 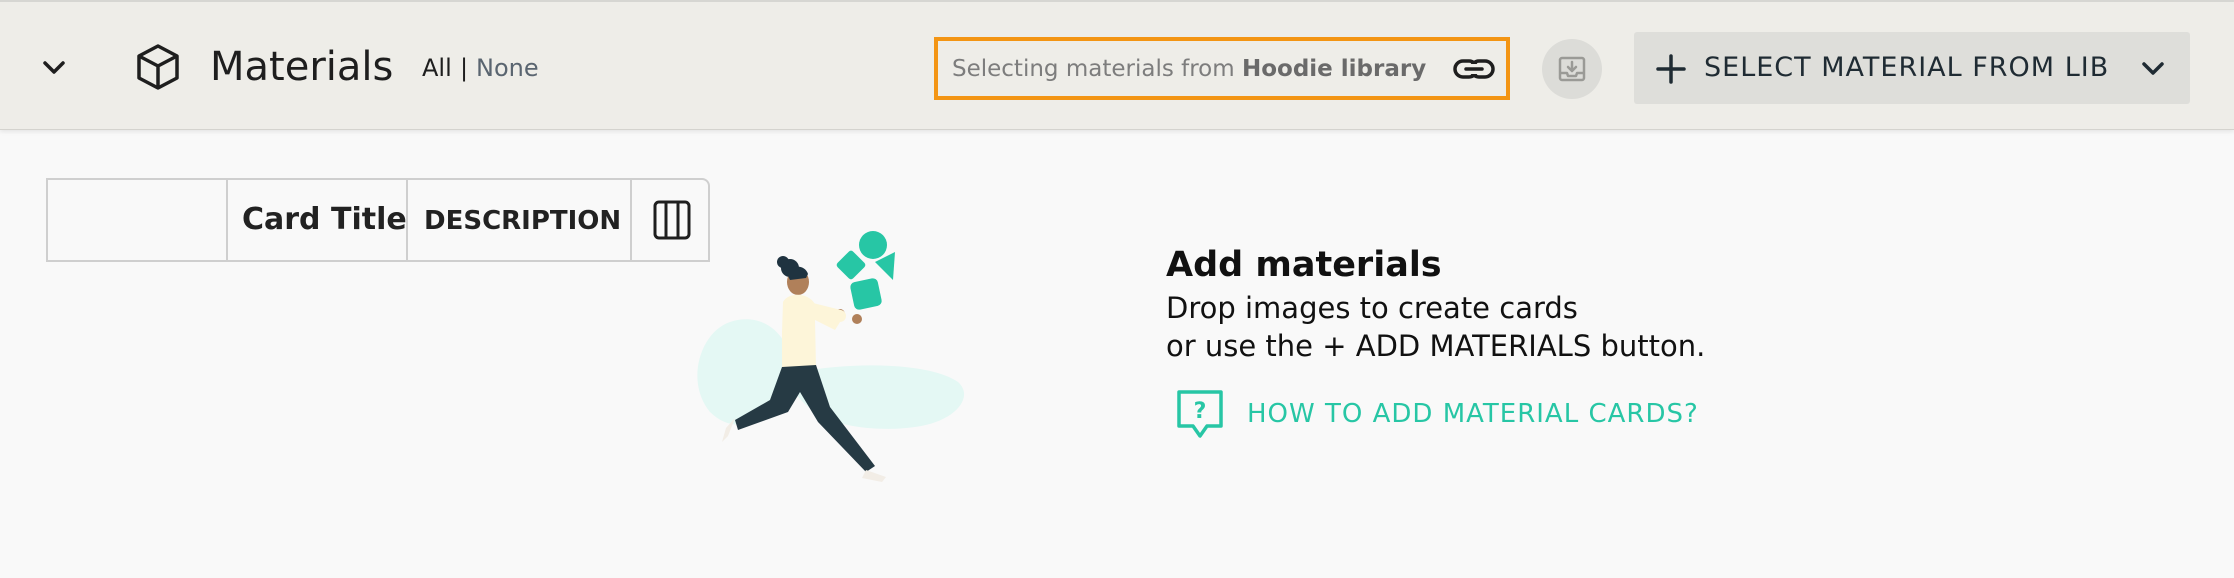 I want to click on link-icon, so click(x=1474, y=69).